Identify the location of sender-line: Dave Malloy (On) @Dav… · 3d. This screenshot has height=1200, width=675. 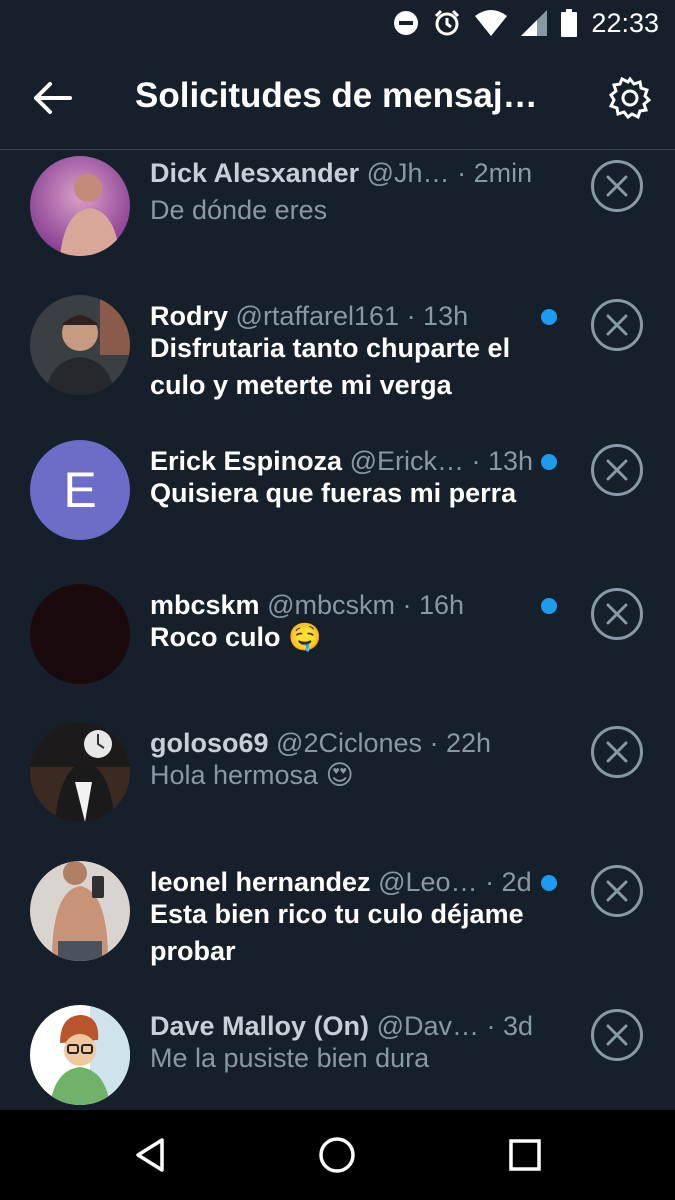
(341, 1026).